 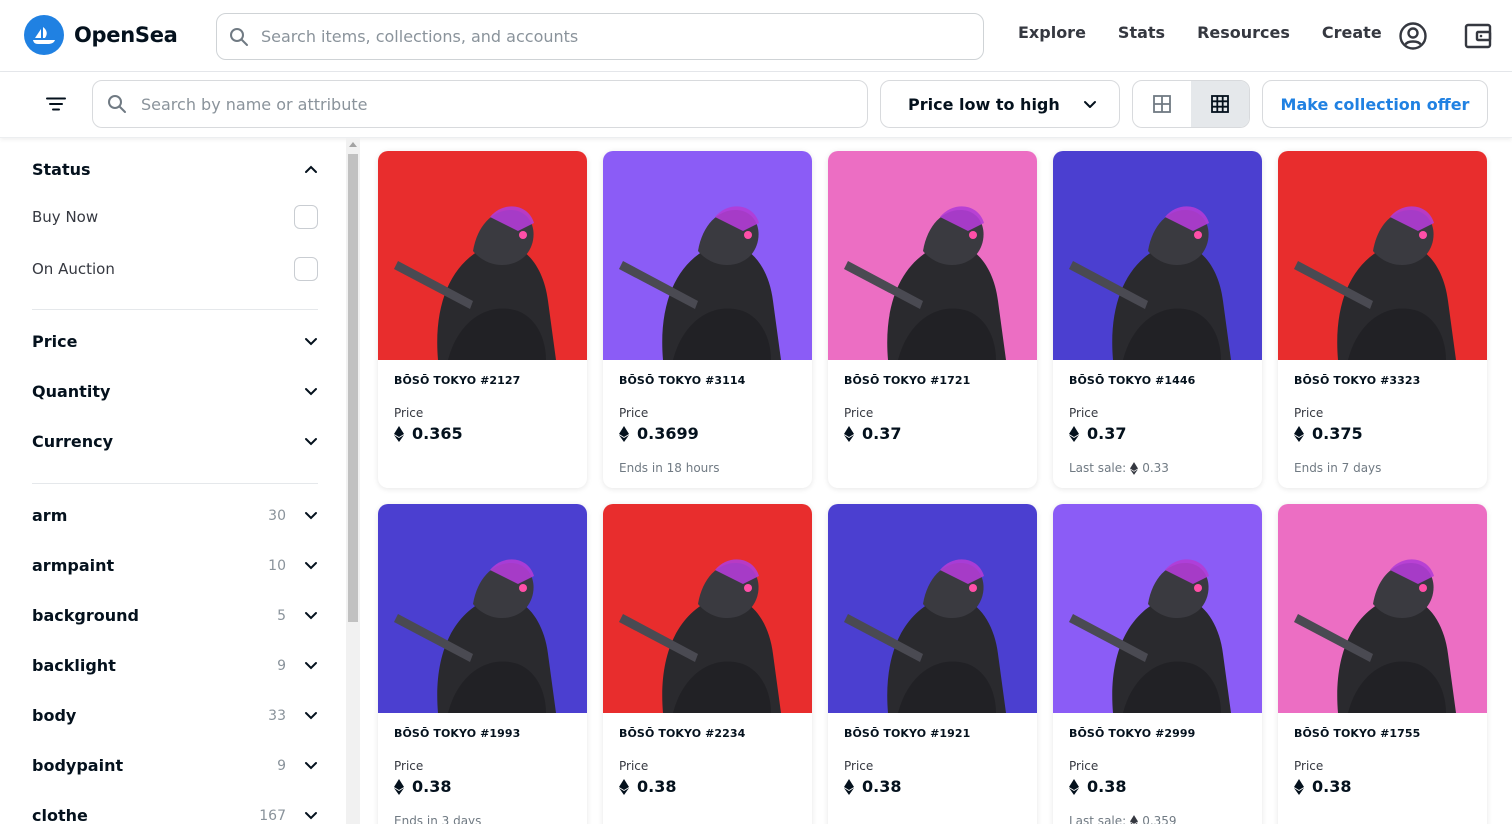 I want to click on nft-name: BŌSŌ TOKYO #1755, so click(x=1357, y=733).